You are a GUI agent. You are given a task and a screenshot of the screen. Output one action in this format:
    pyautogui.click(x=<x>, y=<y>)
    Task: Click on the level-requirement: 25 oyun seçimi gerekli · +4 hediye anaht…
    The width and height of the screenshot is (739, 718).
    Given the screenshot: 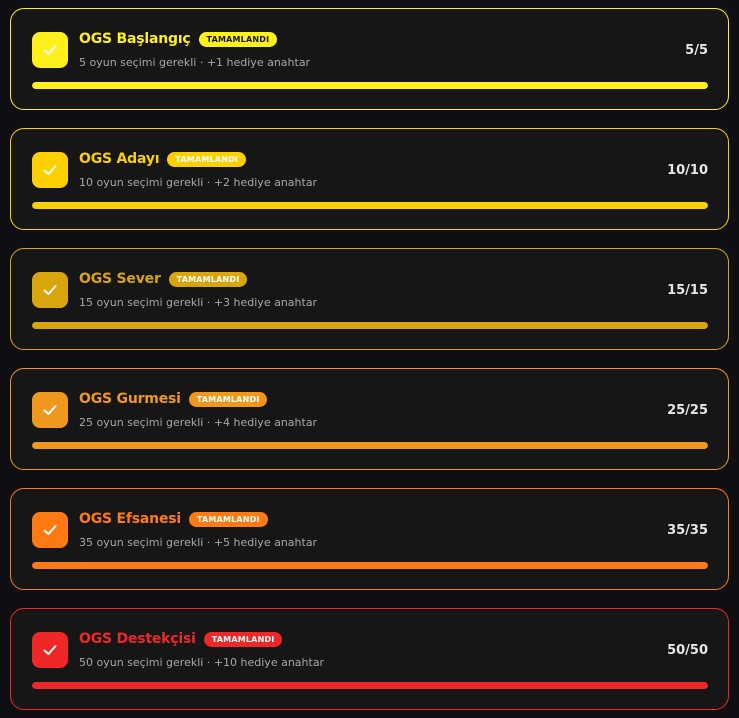 What is the action you would take?
    pyautogui.click(x=198, y=422)
    